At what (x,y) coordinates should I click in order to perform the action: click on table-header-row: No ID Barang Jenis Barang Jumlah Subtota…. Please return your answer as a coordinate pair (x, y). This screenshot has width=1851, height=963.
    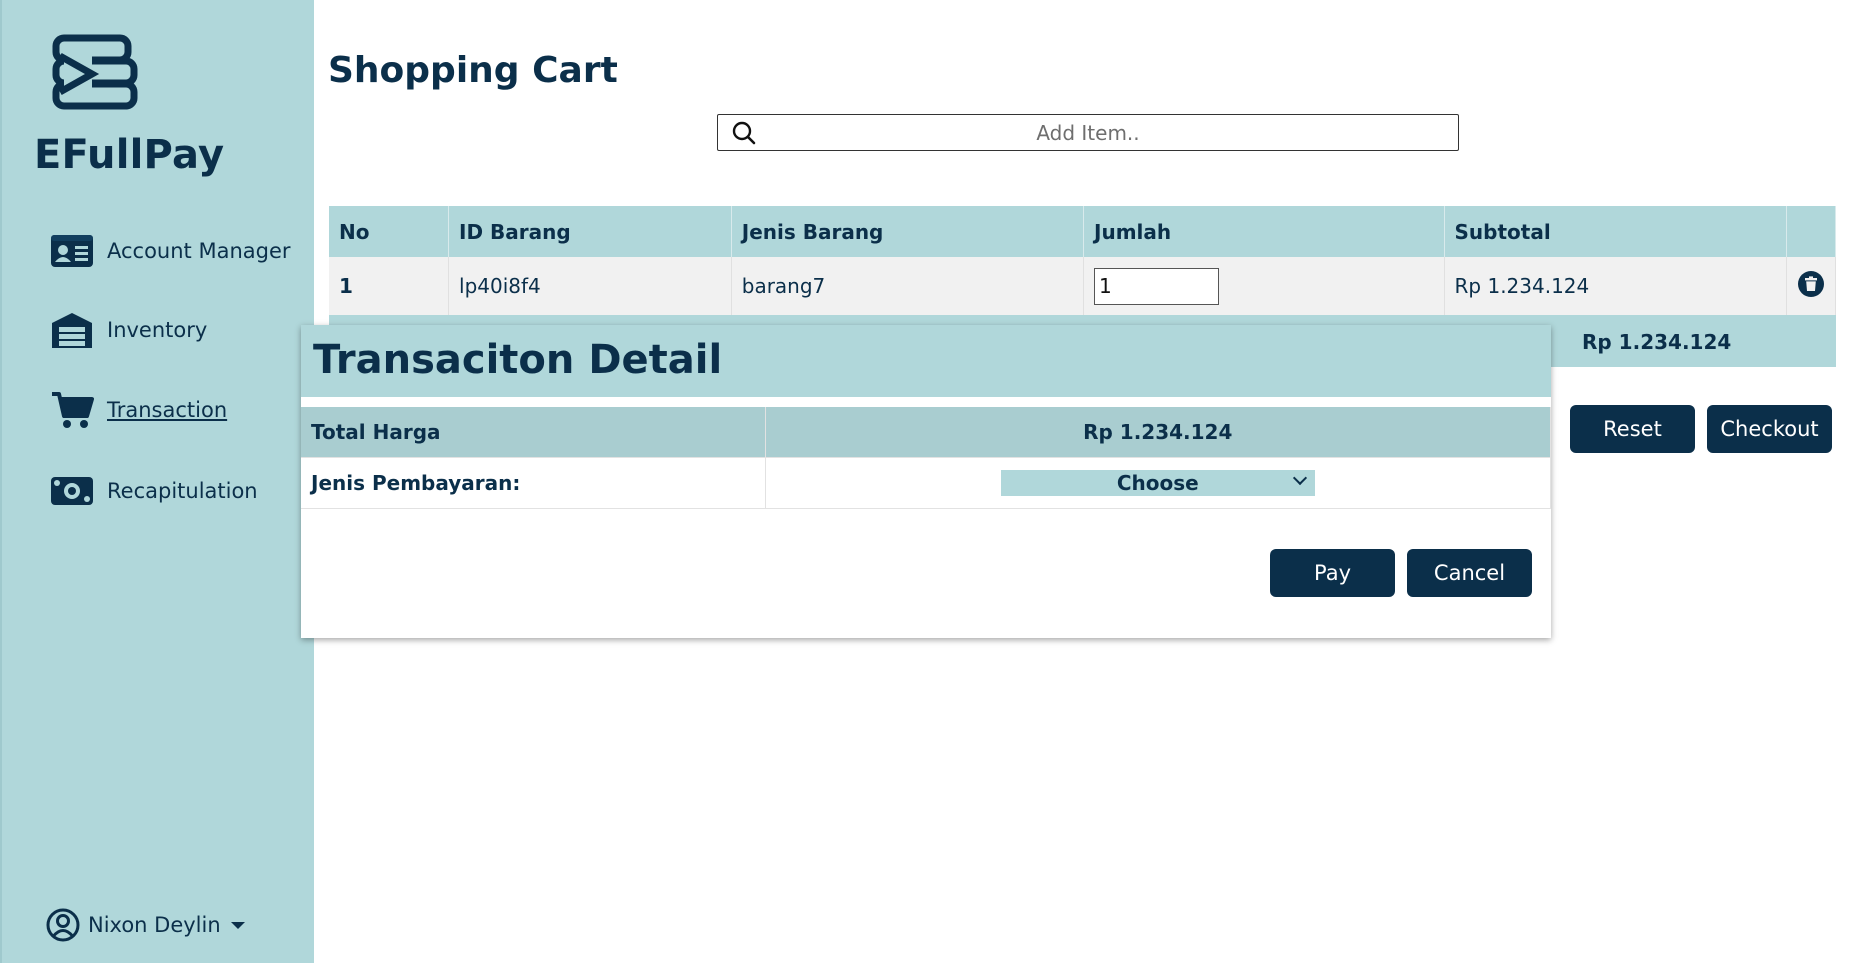
    Looking at the image, I should click on (1082, 231).